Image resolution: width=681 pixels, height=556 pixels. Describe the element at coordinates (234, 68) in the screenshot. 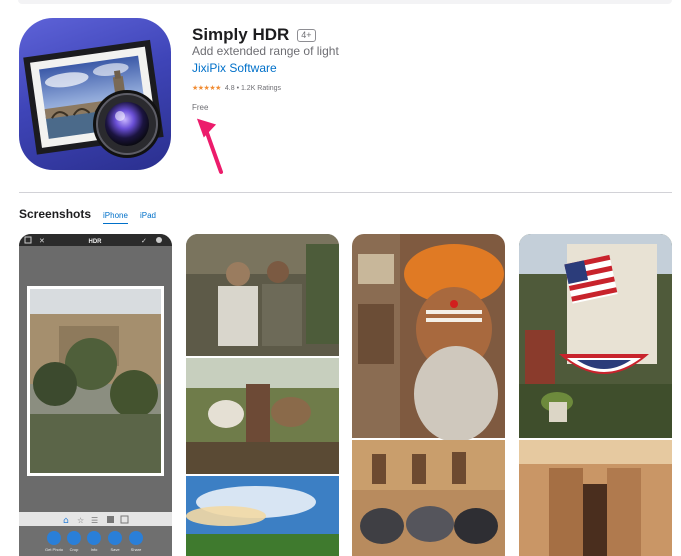

I see `developer-link: JixiPix Software` at that location.